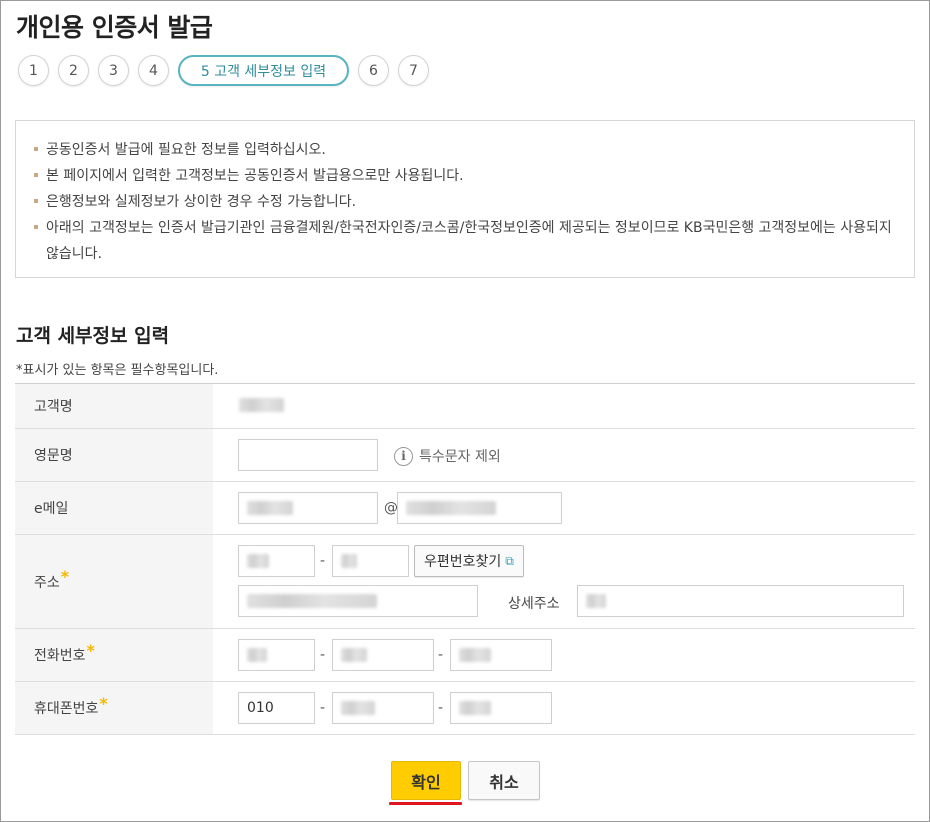 The width and height of the screenshot is (930, 822). Describe the element at coordinates (534, 604) in the screenshot. I see `detail-address-label: 상세주소` at that location.